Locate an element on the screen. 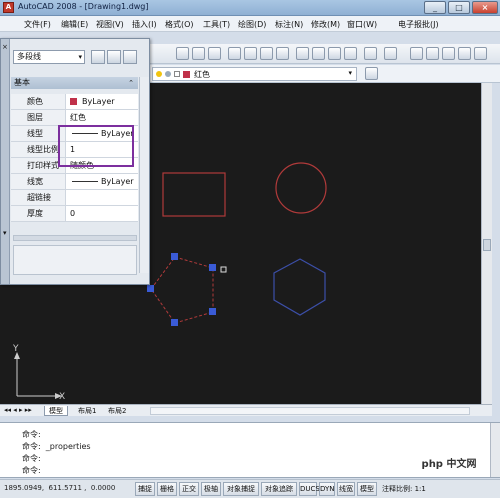 The height and width of the screenshot is (498, 500). properties-scrollbar is located at coordinates (144, 175).